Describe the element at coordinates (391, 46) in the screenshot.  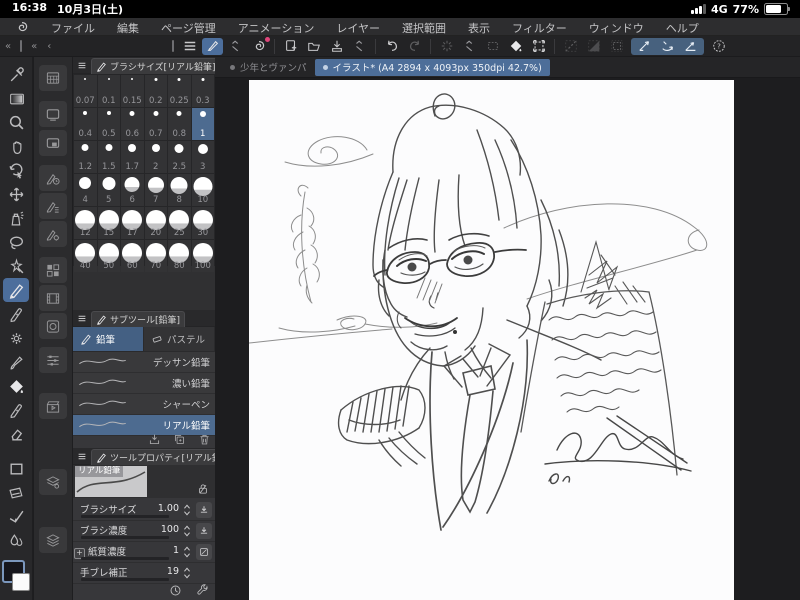
I see `undo-button` at that location.